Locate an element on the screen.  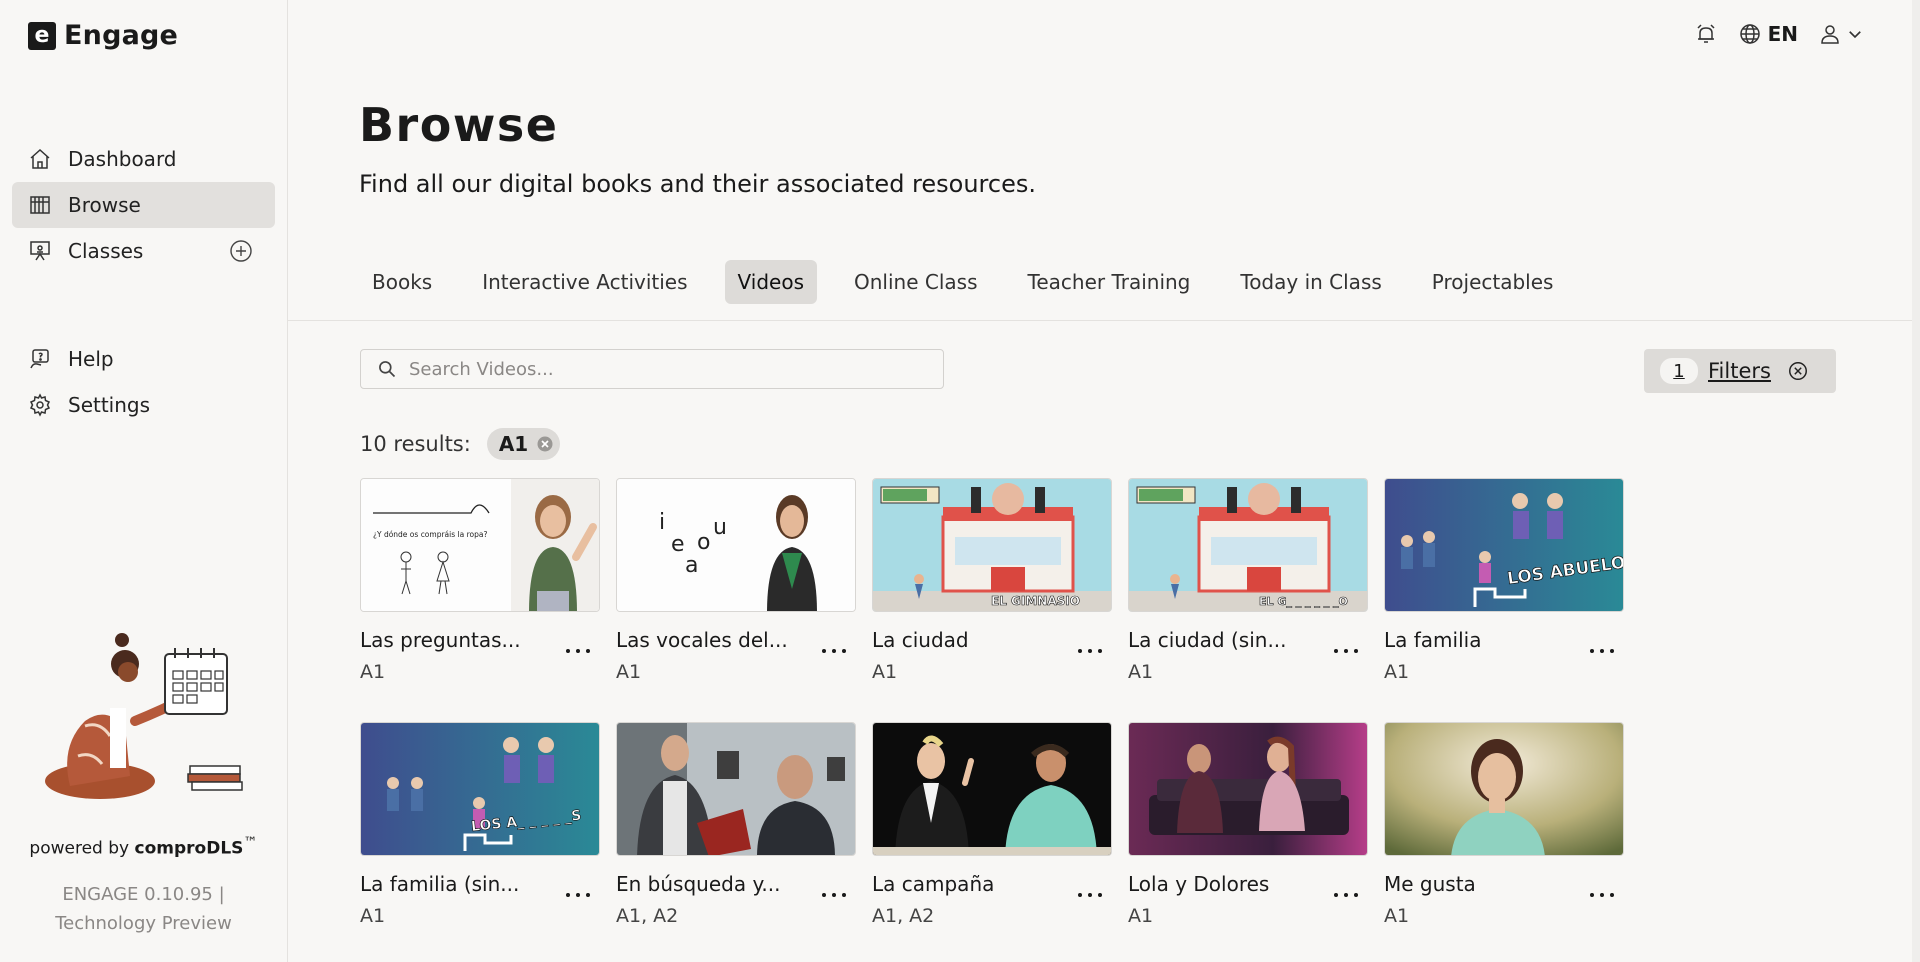
app-logo: e Engage is located at coordinates (103, 35).